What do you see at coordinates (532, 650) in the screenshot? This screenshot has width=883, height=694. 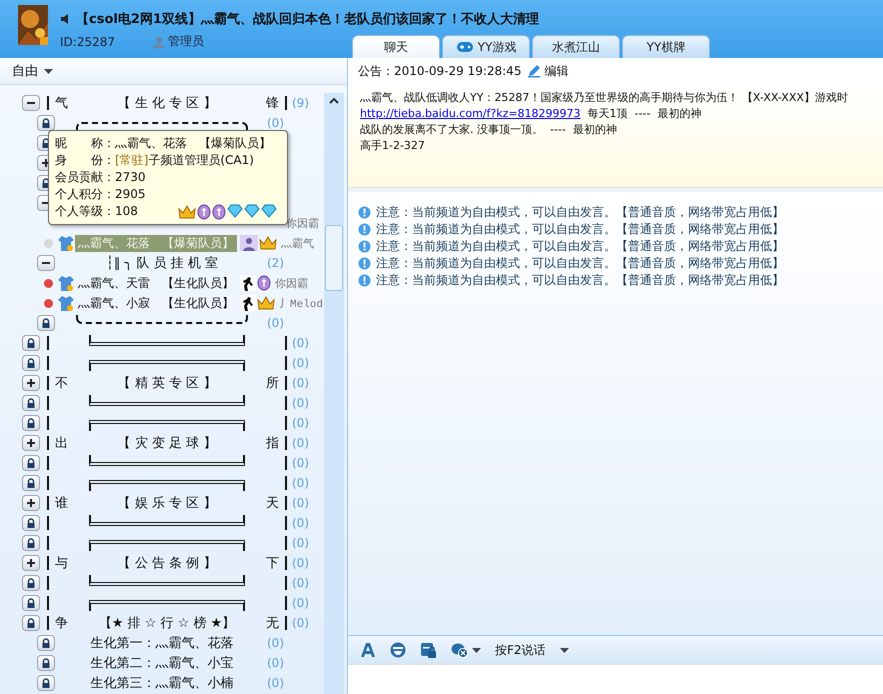 I see `push-to-talk-button: 按F2说话` at bounding box center [532, 650].